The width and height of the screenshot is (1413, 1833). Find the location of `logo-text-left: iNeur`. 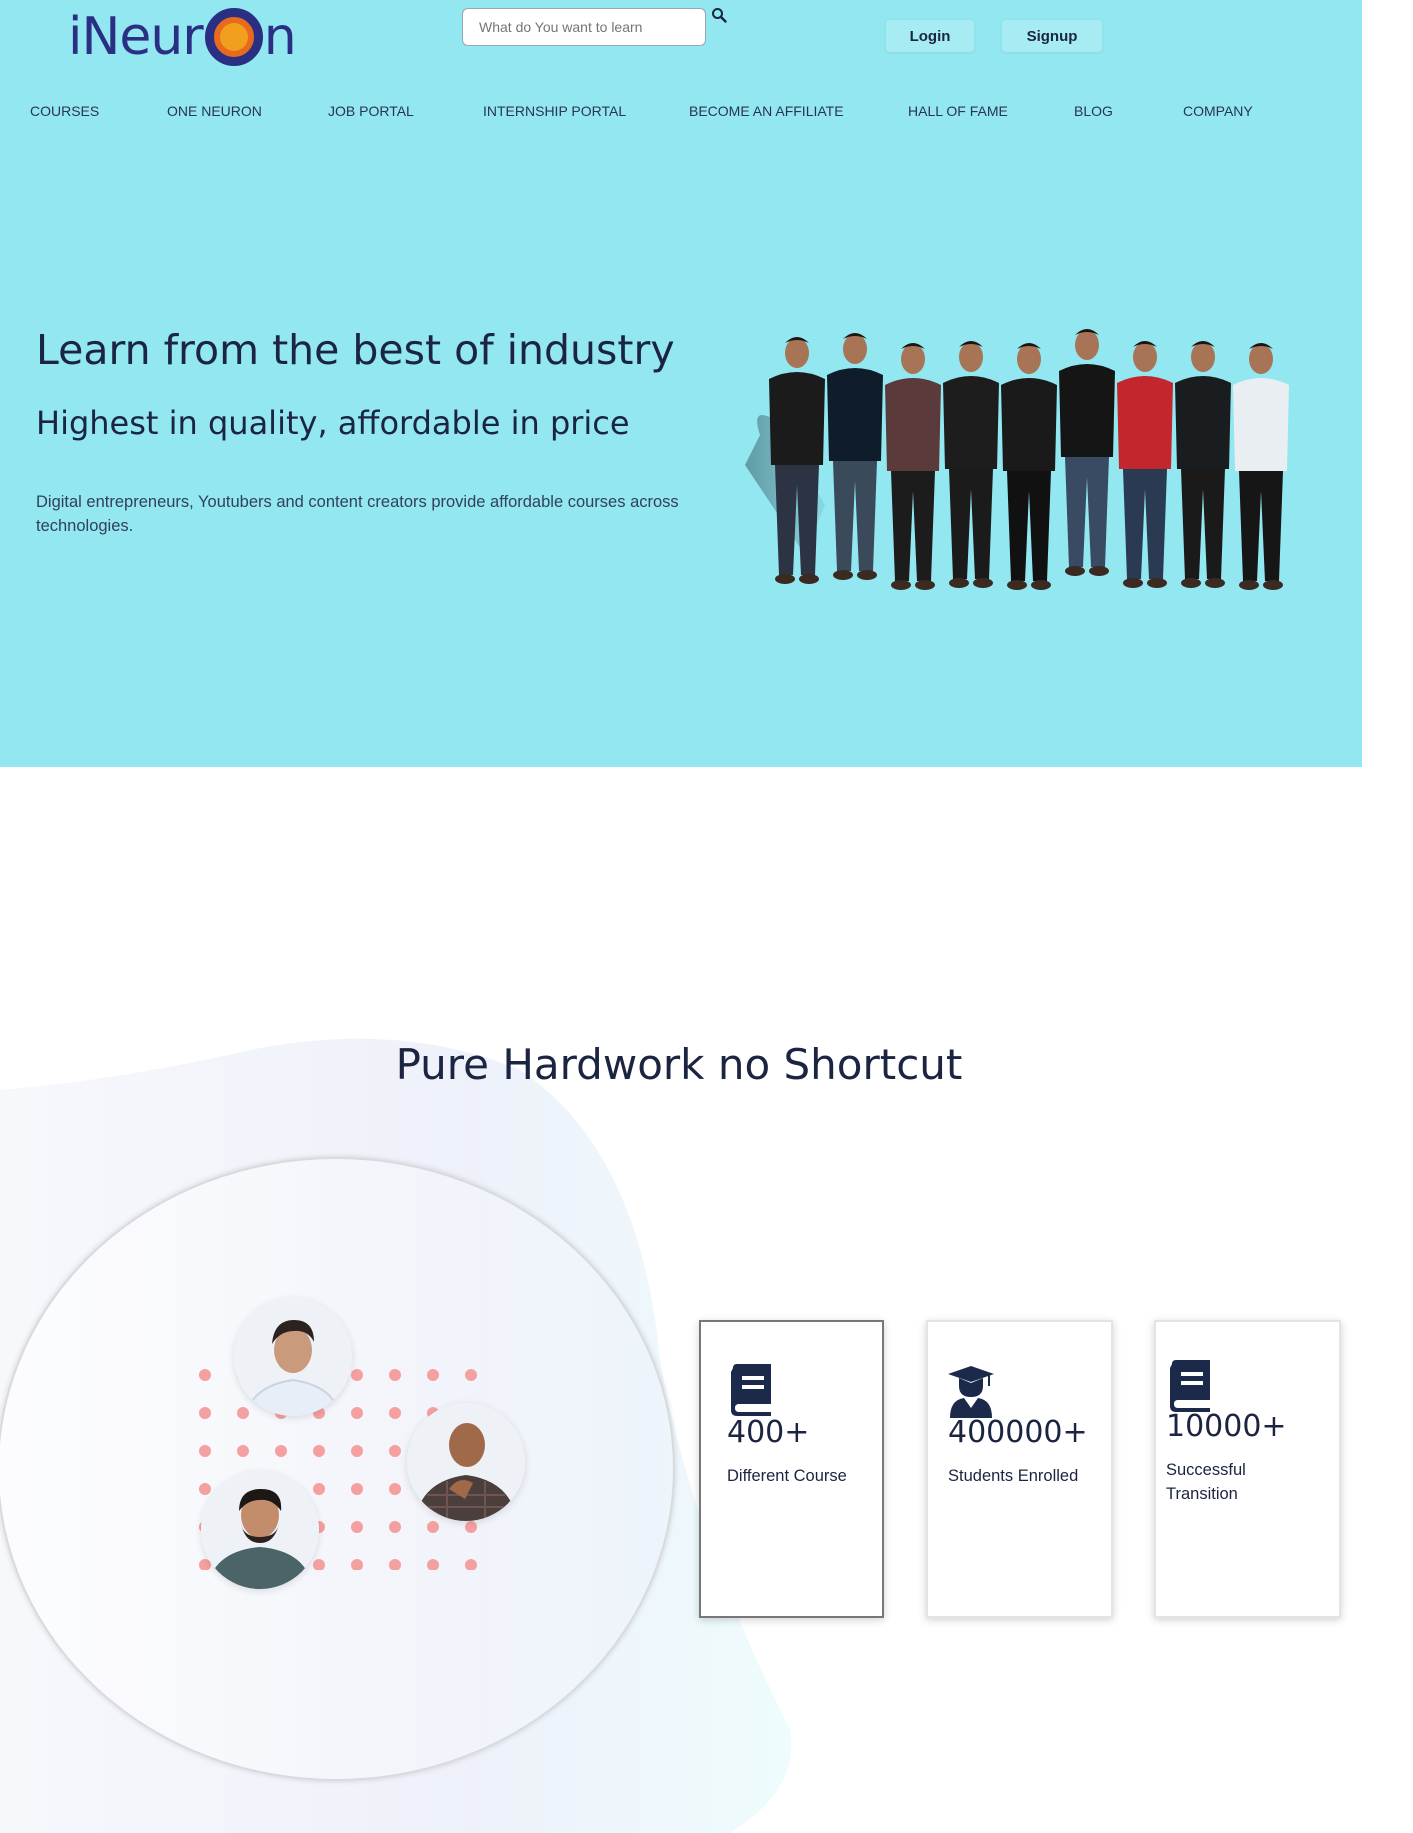

logo-text-left: iNeur is located at coordinates (136, 37).